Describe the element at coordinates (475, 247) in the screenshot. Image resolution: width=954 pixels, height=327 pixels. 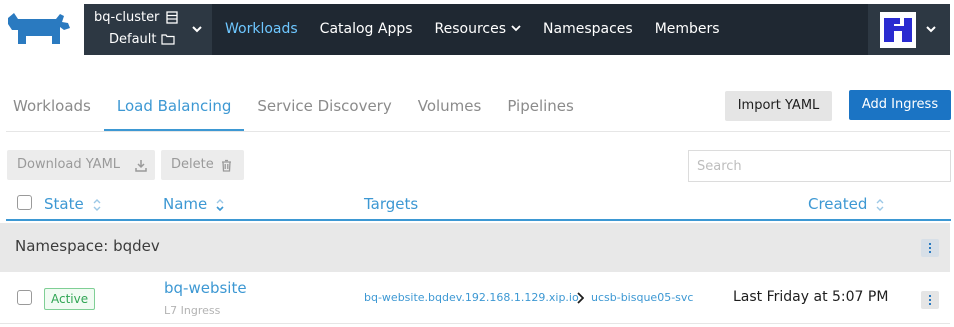
I see `namespace-group-row: Namespace: bqdev` at that location.